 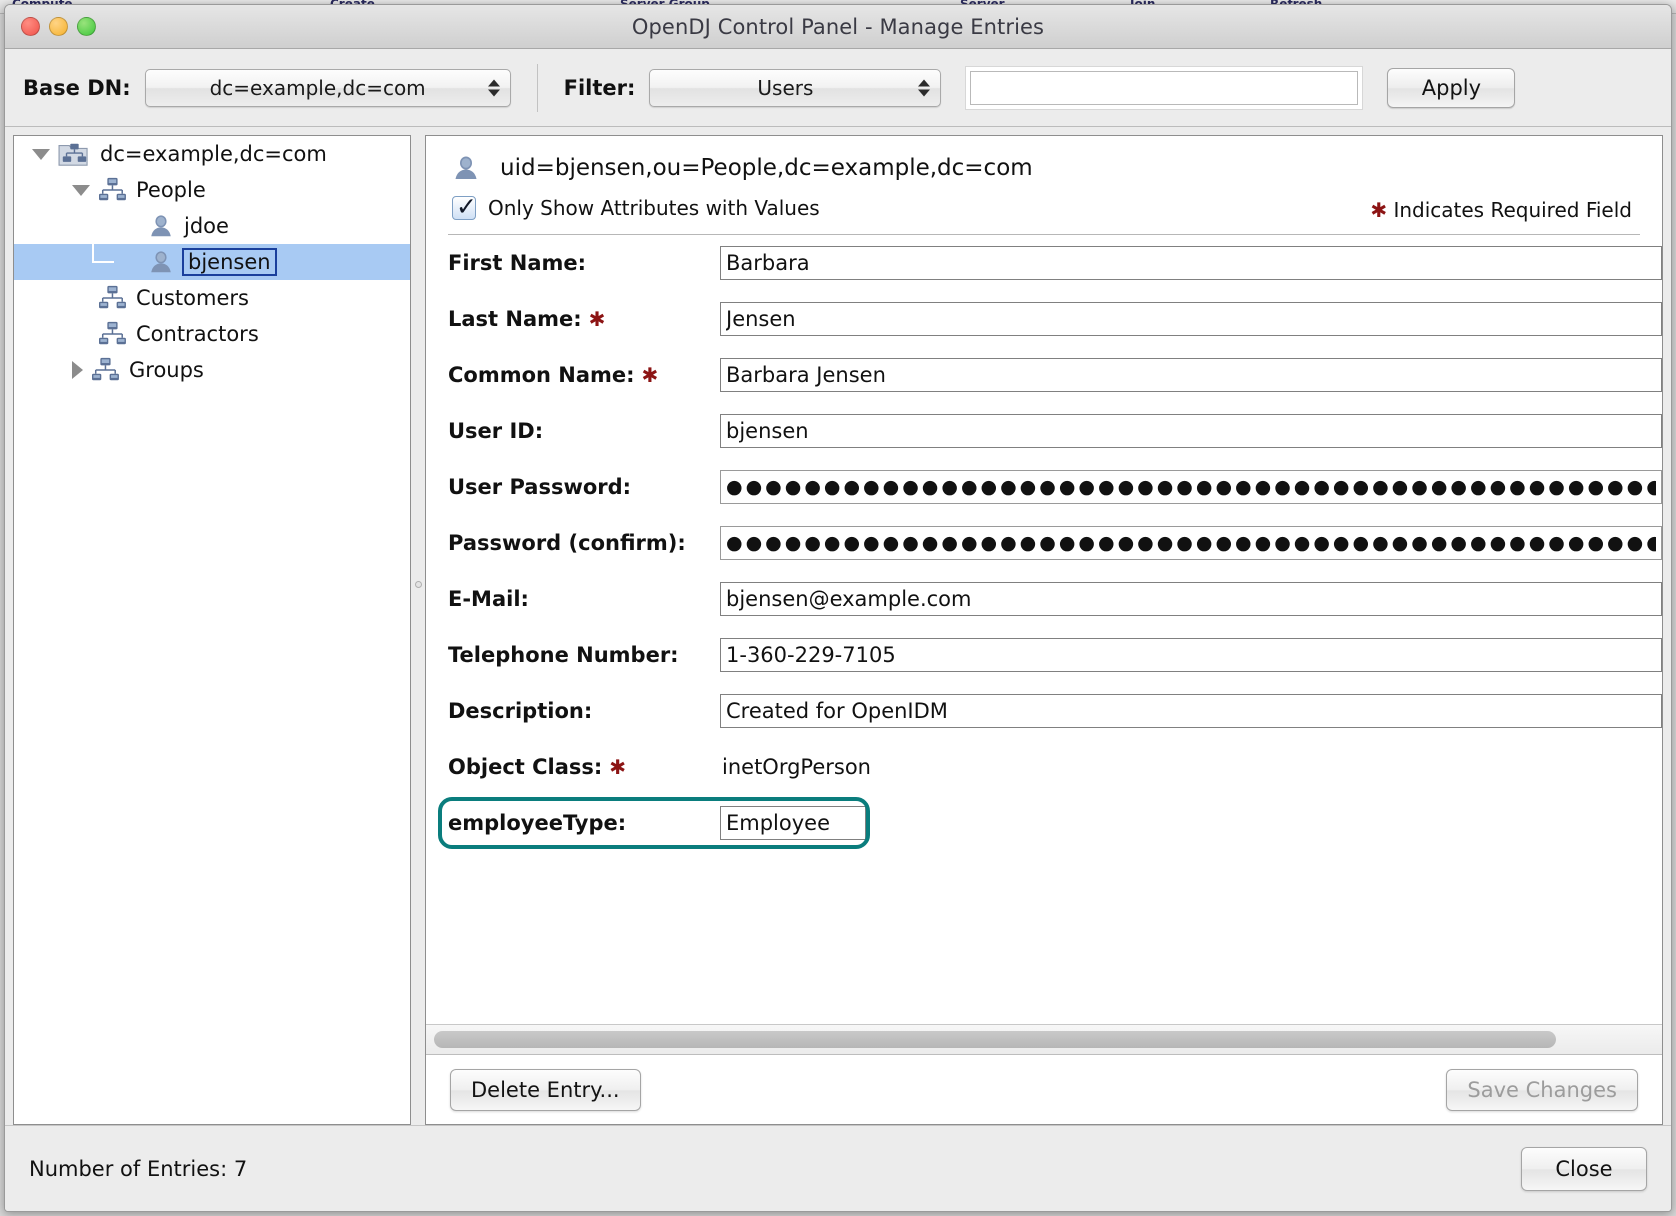 I want to click on field-label-last-name: Last Name: ✱, so click(x=584, y=319).